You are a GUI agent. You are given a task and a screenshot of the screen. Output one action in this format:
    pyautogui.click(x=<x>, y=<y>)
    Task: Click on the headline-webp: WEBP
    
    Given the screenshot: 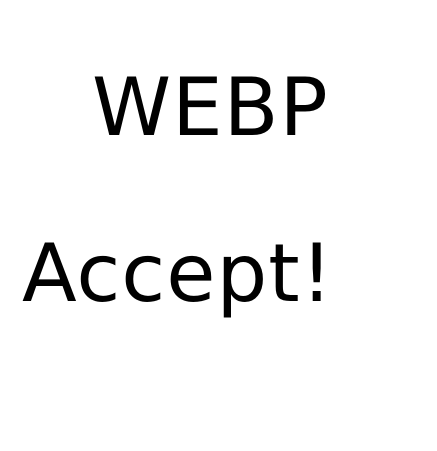 What is the action you would take?
    pyautogui.click(x=210, y=107)
    